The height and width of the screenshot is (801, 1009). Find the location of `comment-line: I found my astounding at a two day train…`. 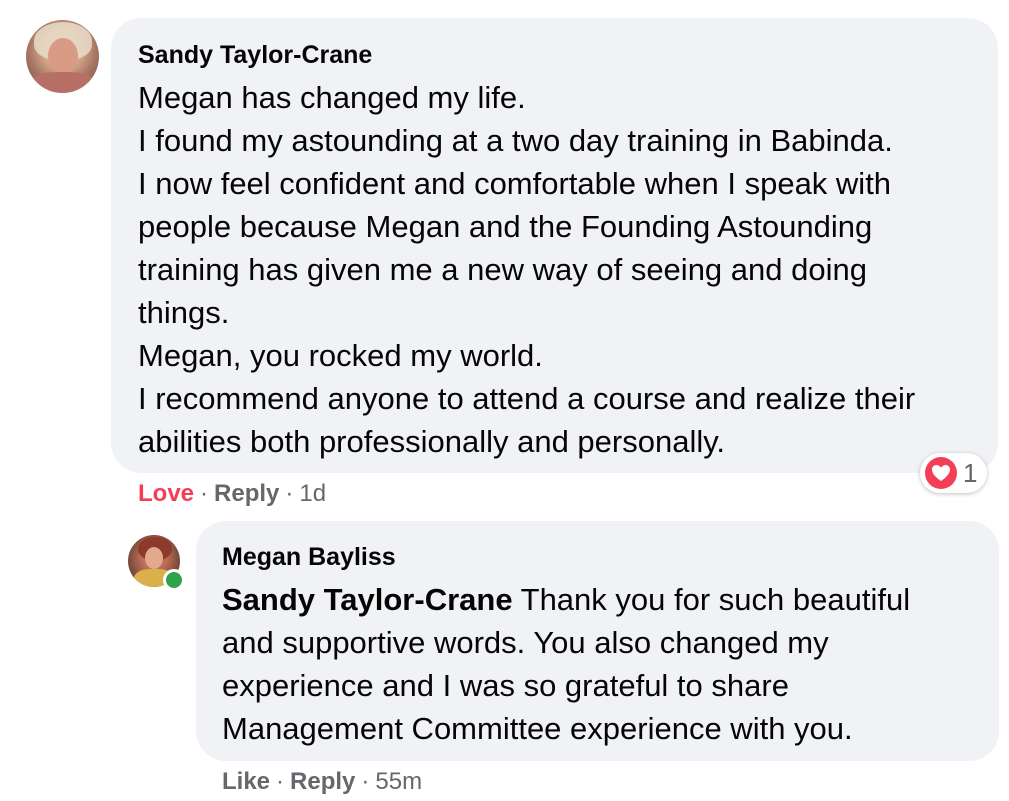

comment-line: I found my astounding at a two day train… is located at coordinates (515, 140).